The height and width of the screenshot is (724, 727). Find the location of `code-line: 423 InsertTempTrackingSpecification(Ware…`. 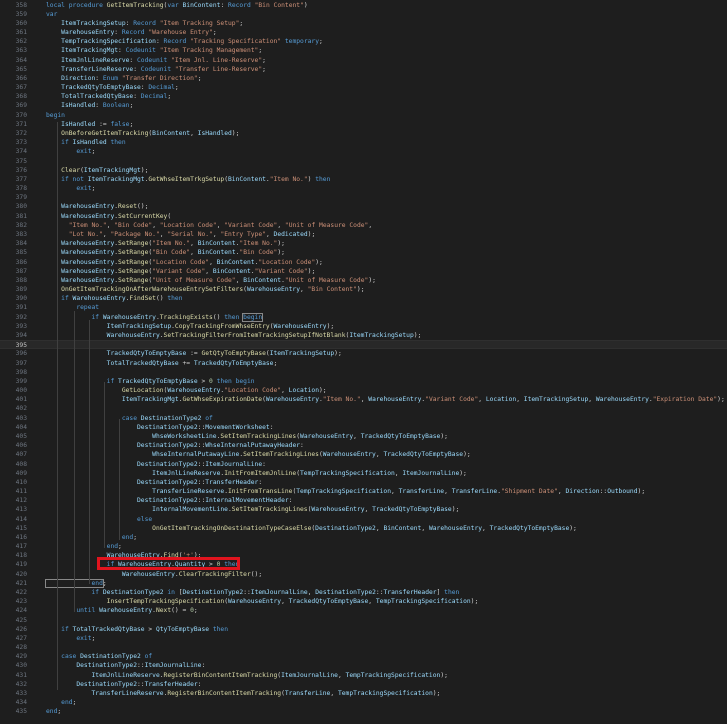

code-line: 423 InsertTempTrackingSpecification(Ware… is located at coordinates (363, 601).